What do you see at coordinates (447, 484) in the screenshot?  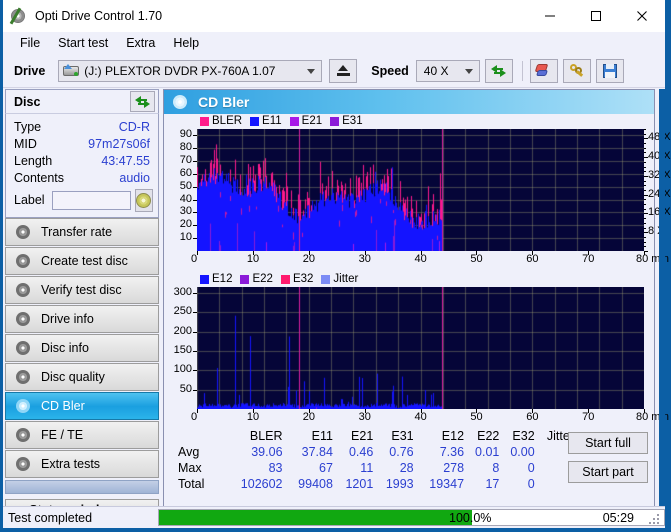 I see `total-e12: 19347` at bounding box center [447, 484].